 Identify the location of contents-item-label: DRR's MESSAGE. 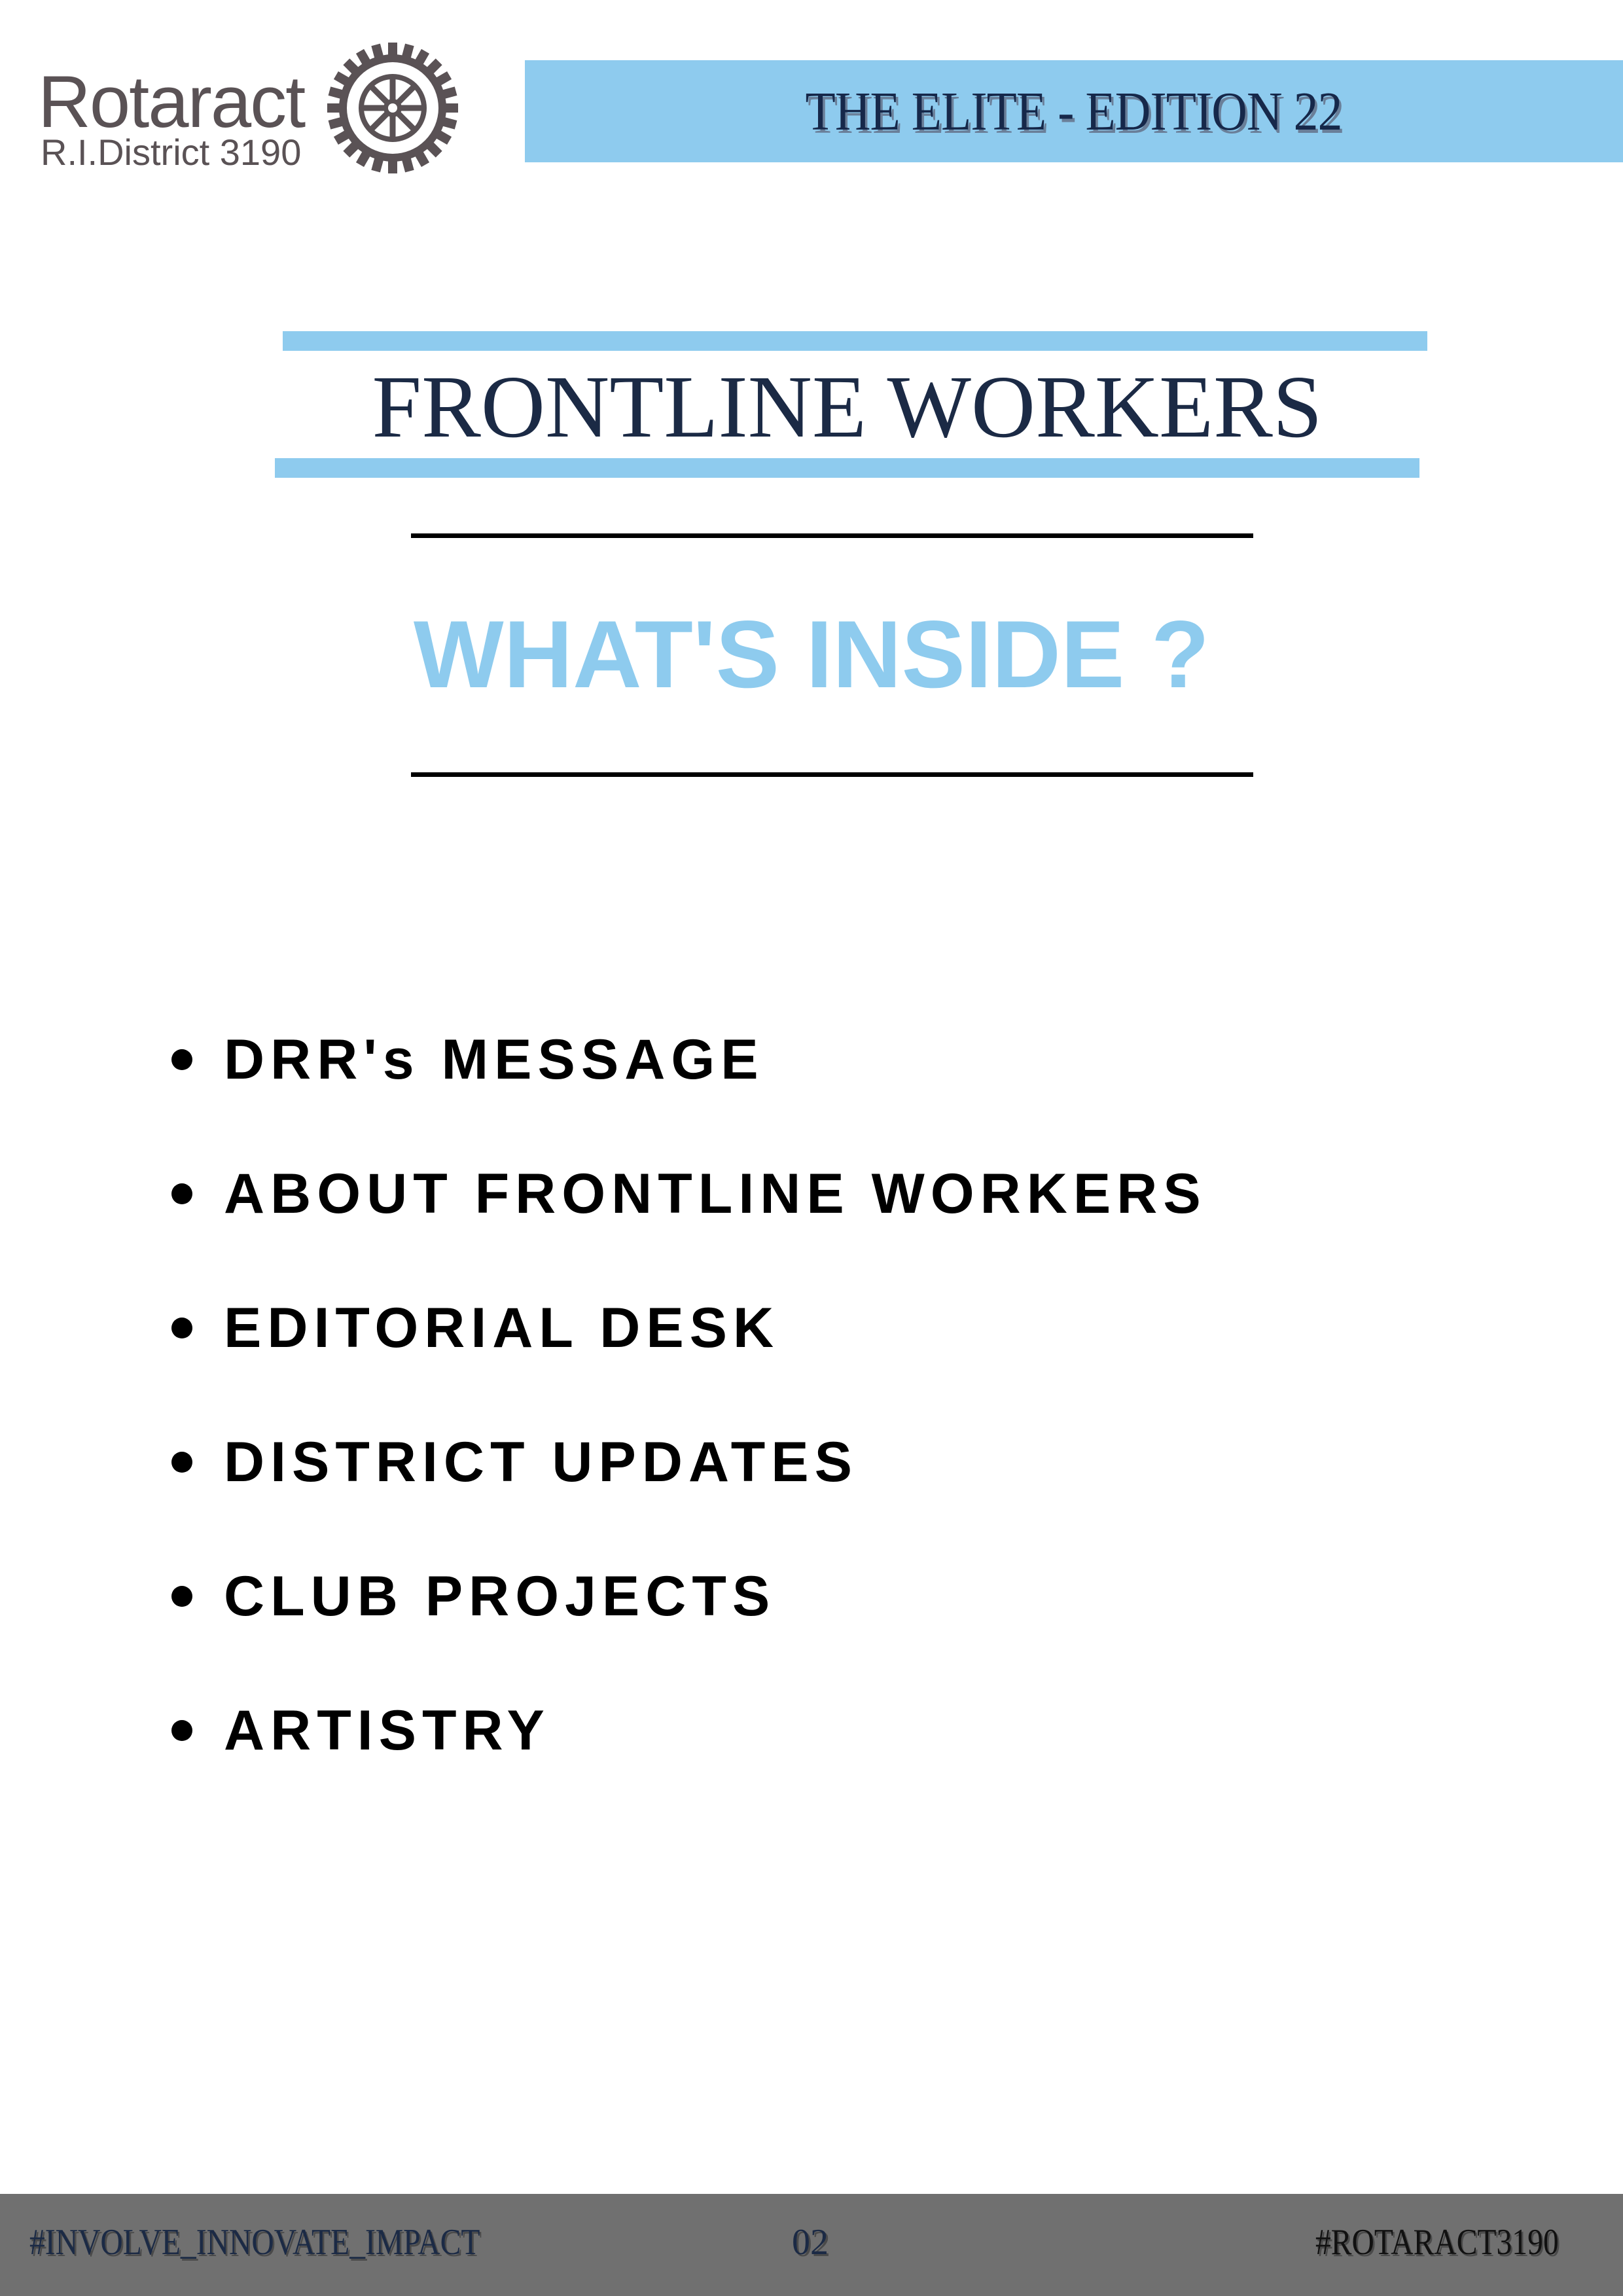
(494, 1059).